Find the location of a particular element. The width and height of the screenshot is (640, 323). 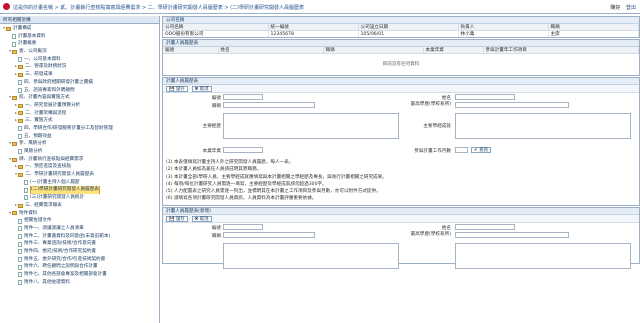

logout-link: 登出 is located at coordinates (631, 8).